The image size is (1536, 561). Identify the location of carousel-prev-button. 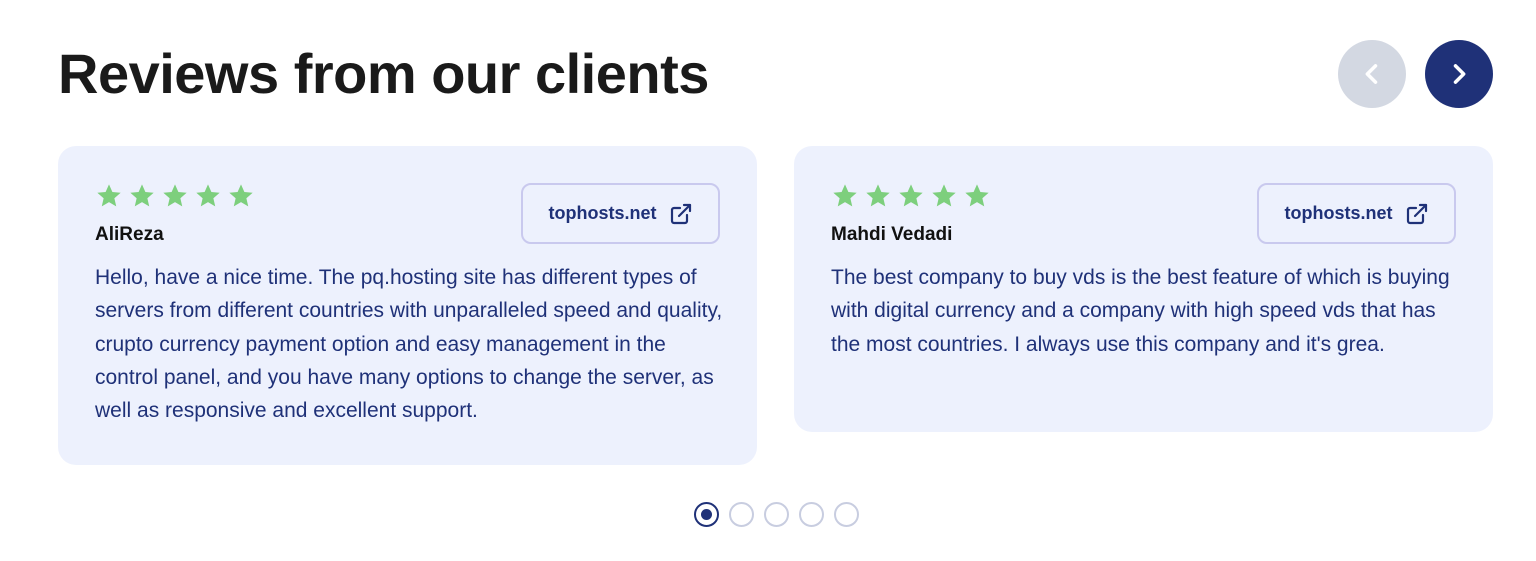
(1372, 74).